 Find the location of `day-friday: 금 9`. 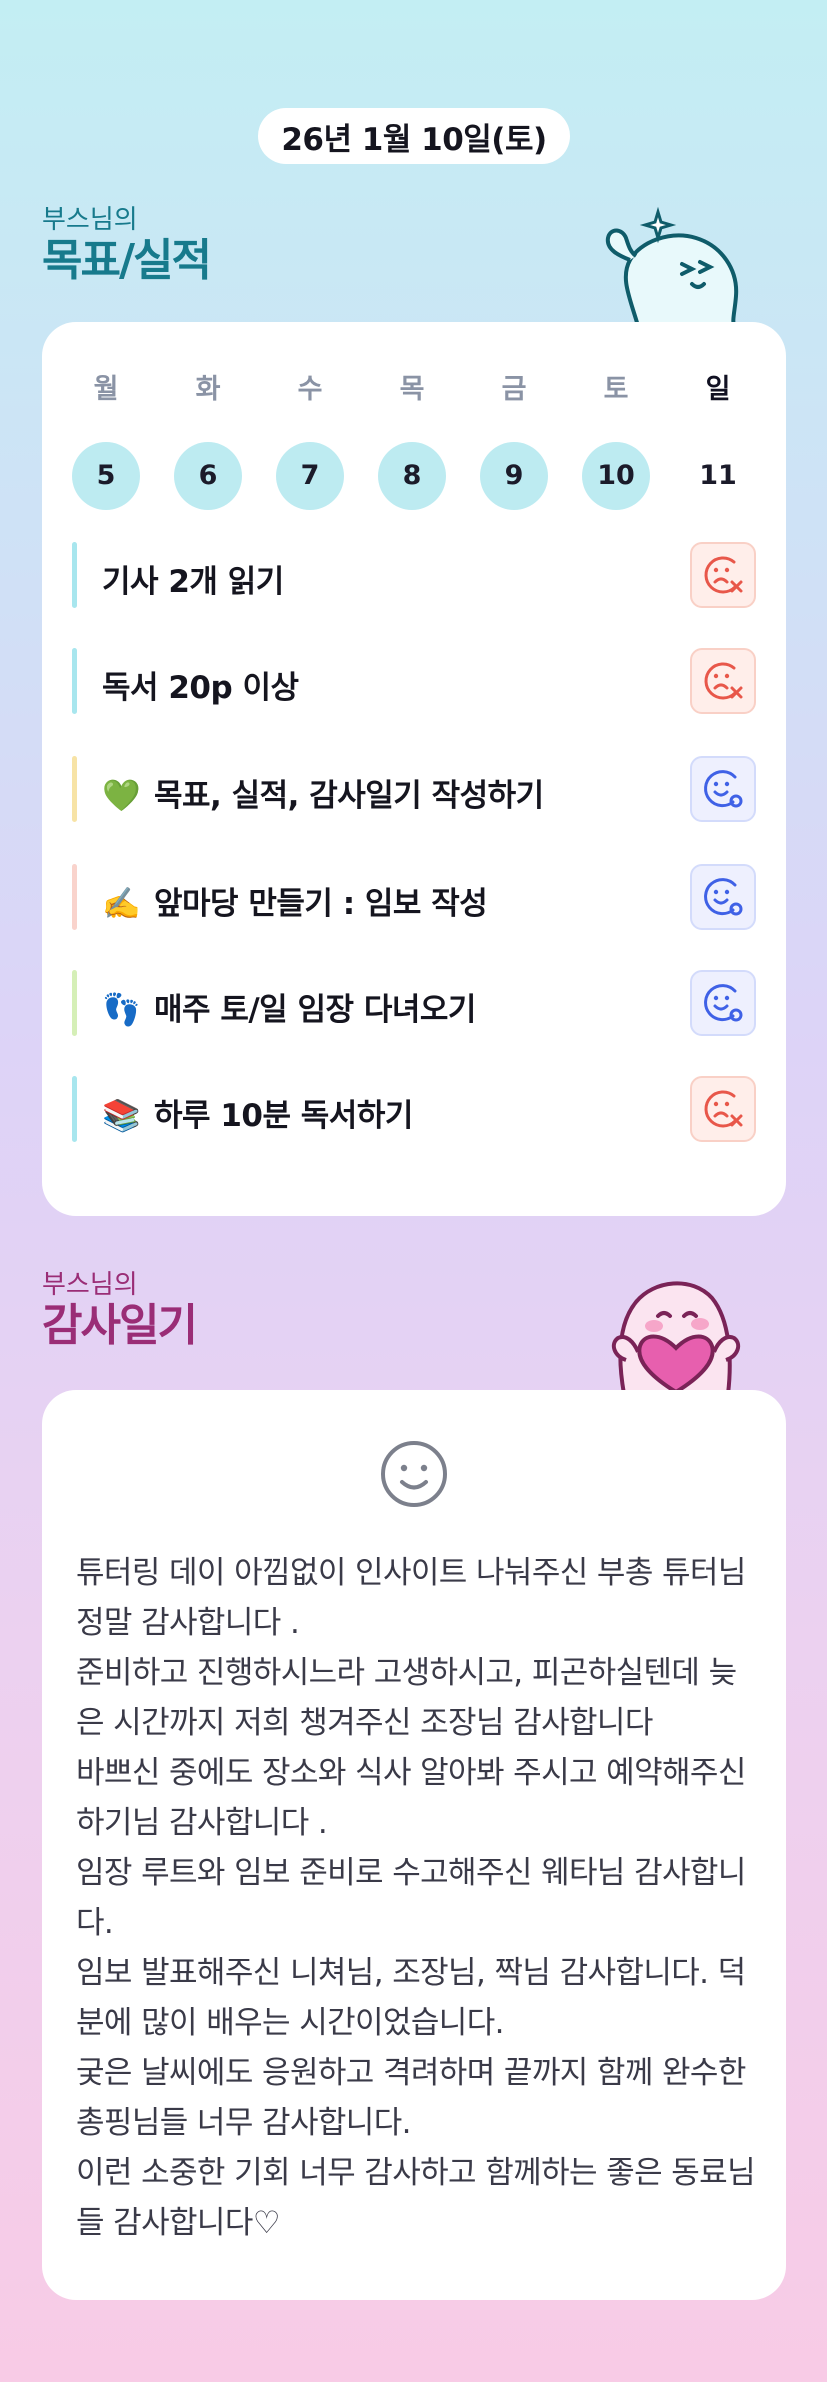

day-friday: 금 9 is located at coordinates (514, 440).